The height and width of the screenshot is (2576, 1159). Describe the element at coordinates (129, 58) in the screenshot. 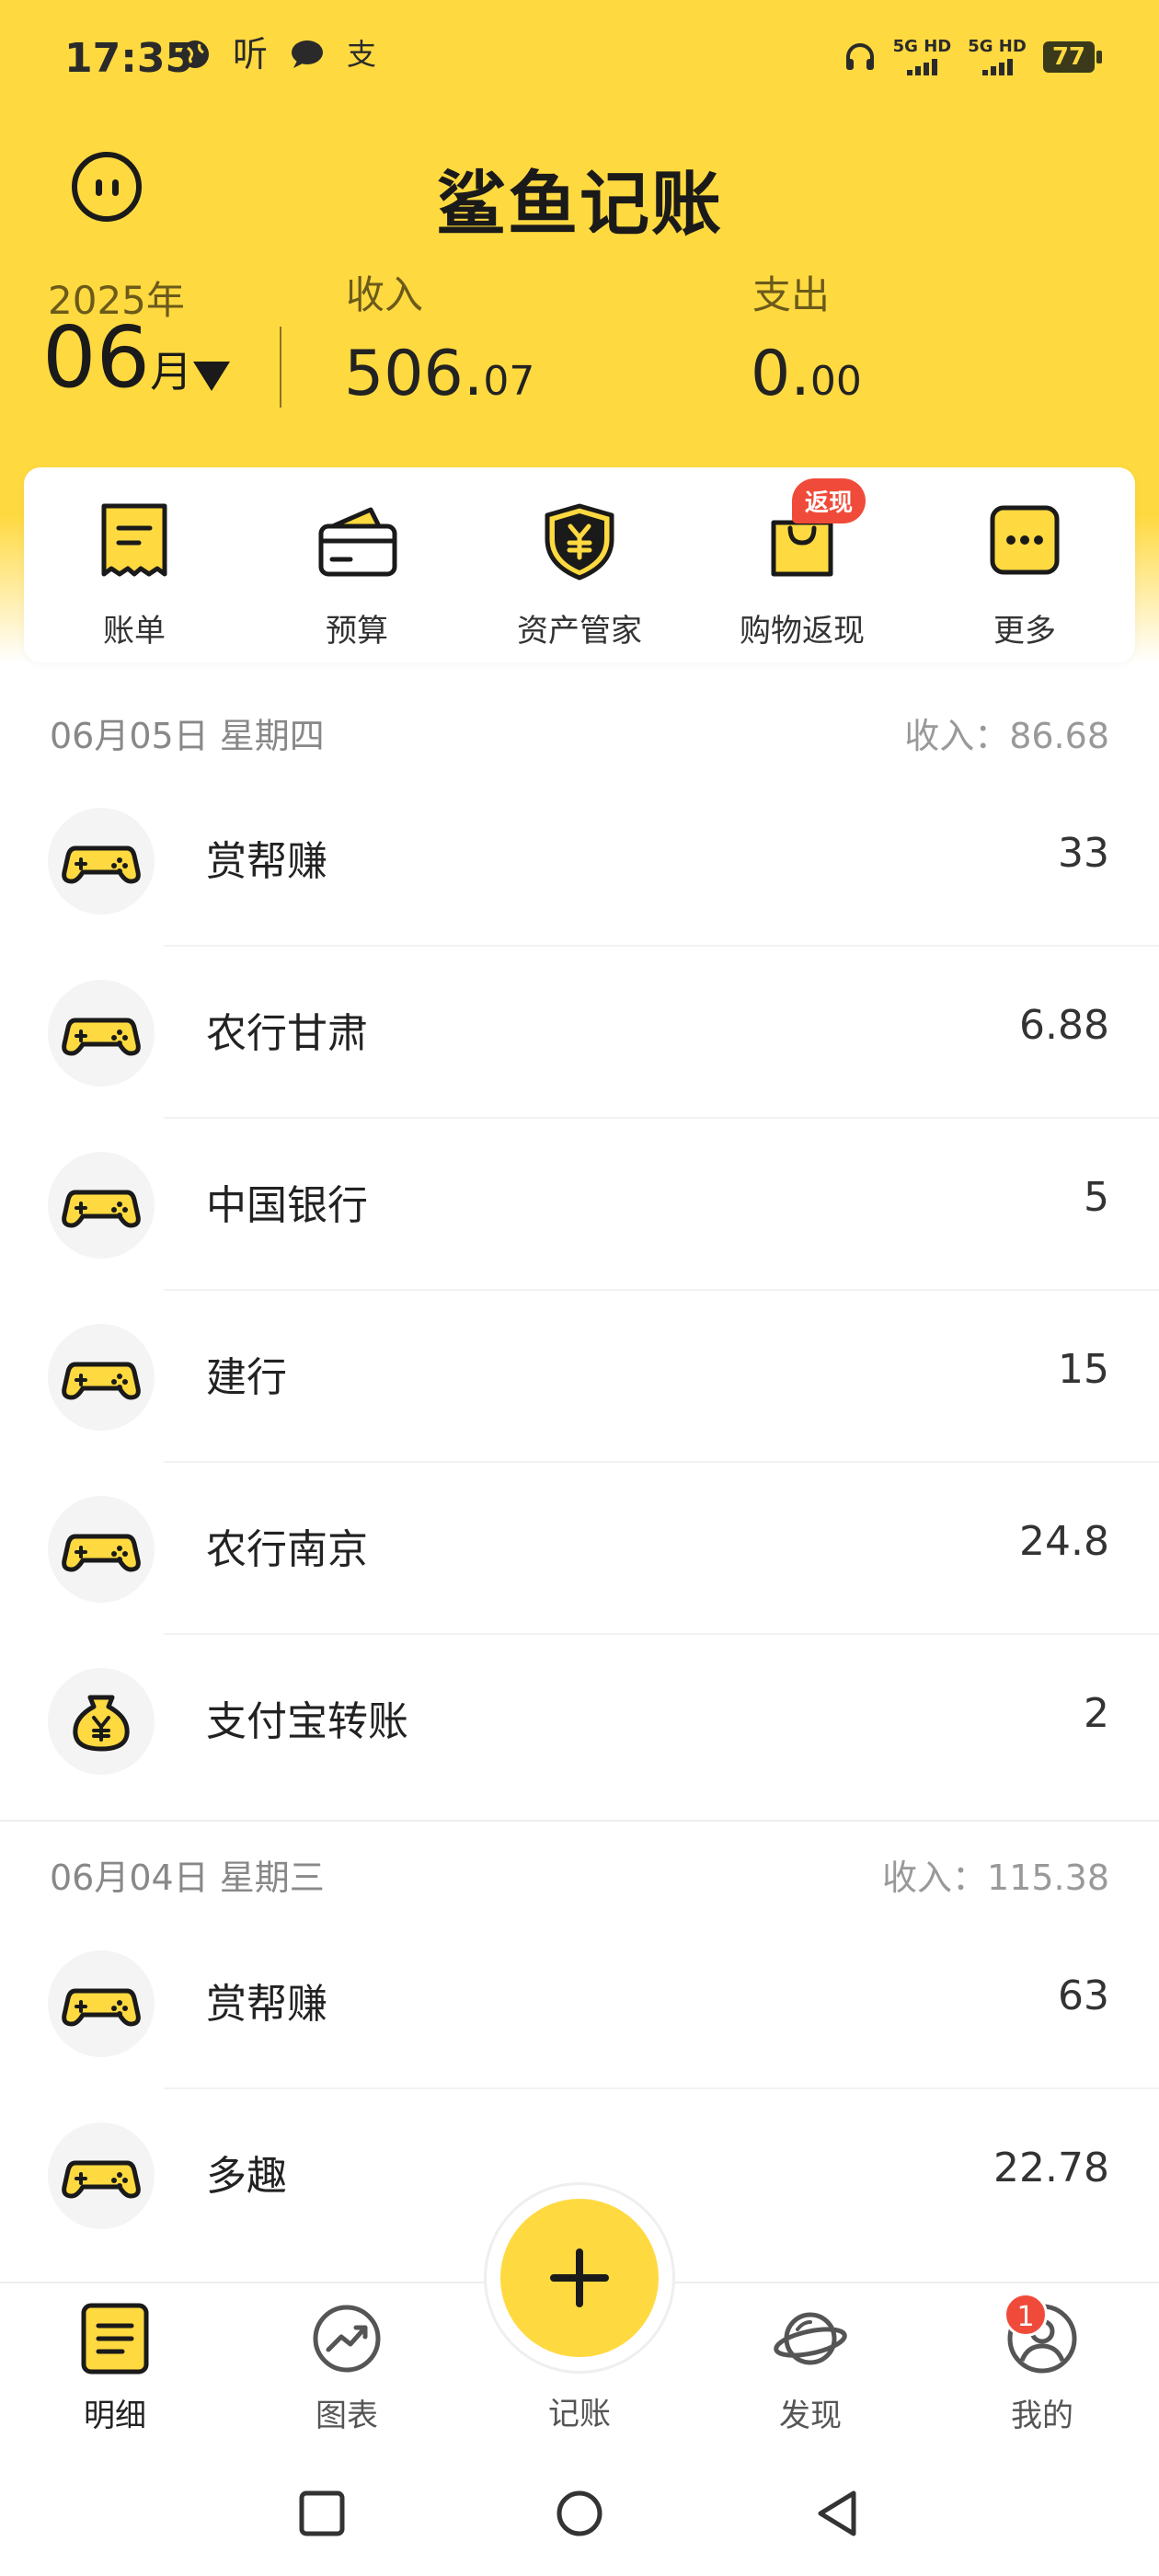

I see `status-time: 17:35` at that location.